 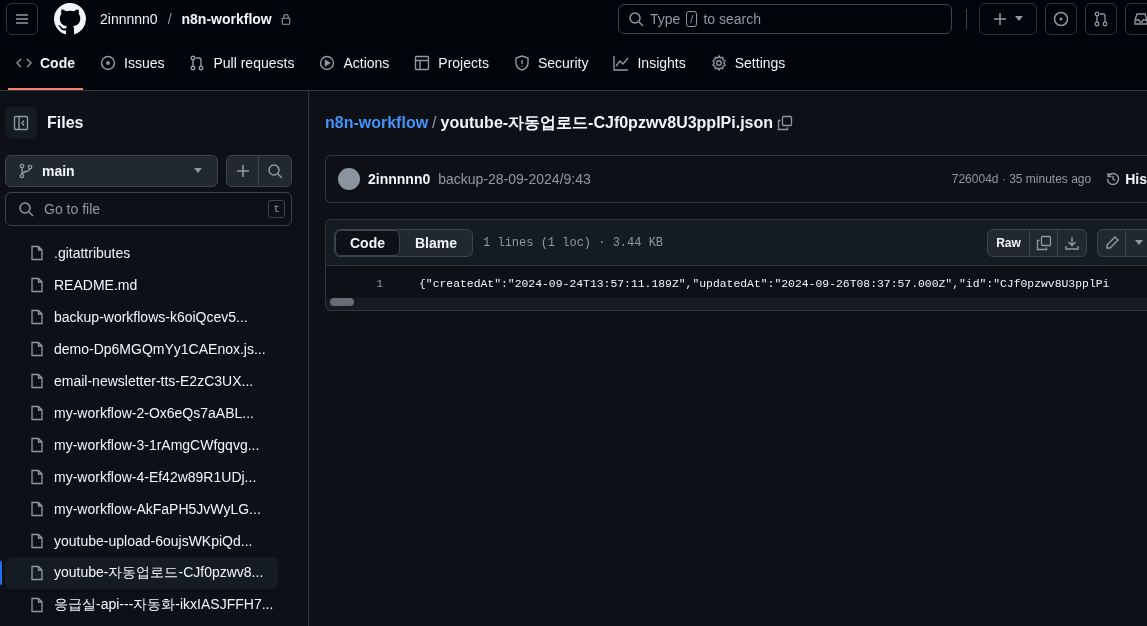 What do you see at coordinates (132, 64) in the screenshot?
I see `repo-tab: Issues` at bounding box center [132, 64].